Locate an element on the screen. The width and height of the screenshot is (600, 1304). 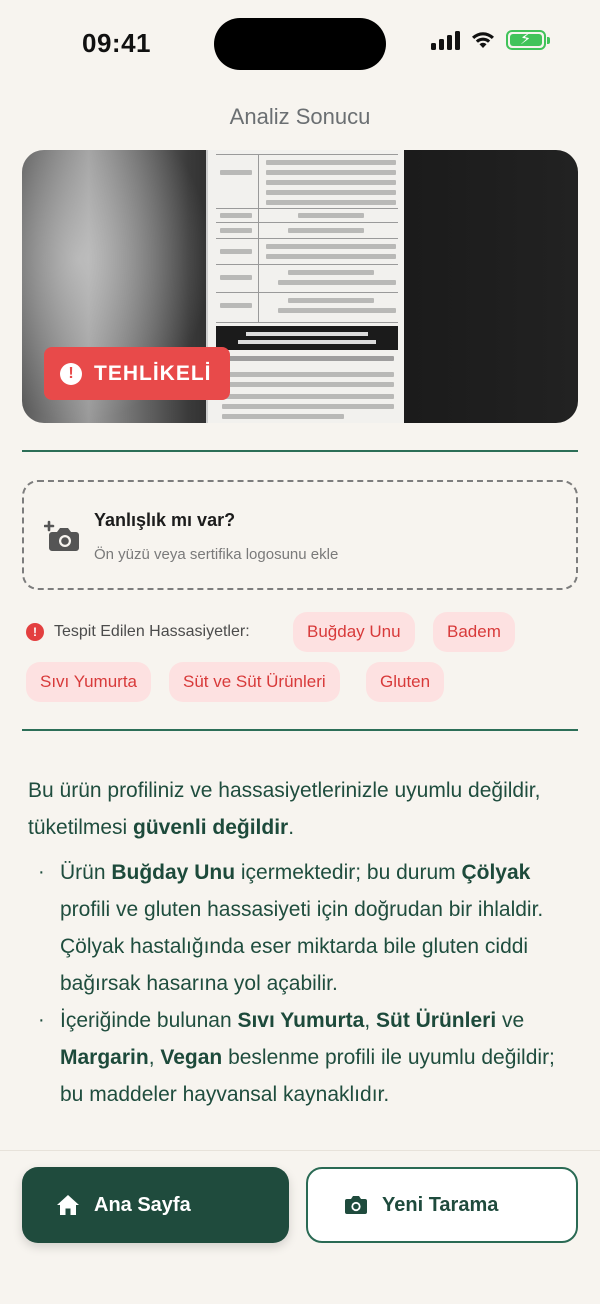
camera-icon is located at coordinates (356, 1205).